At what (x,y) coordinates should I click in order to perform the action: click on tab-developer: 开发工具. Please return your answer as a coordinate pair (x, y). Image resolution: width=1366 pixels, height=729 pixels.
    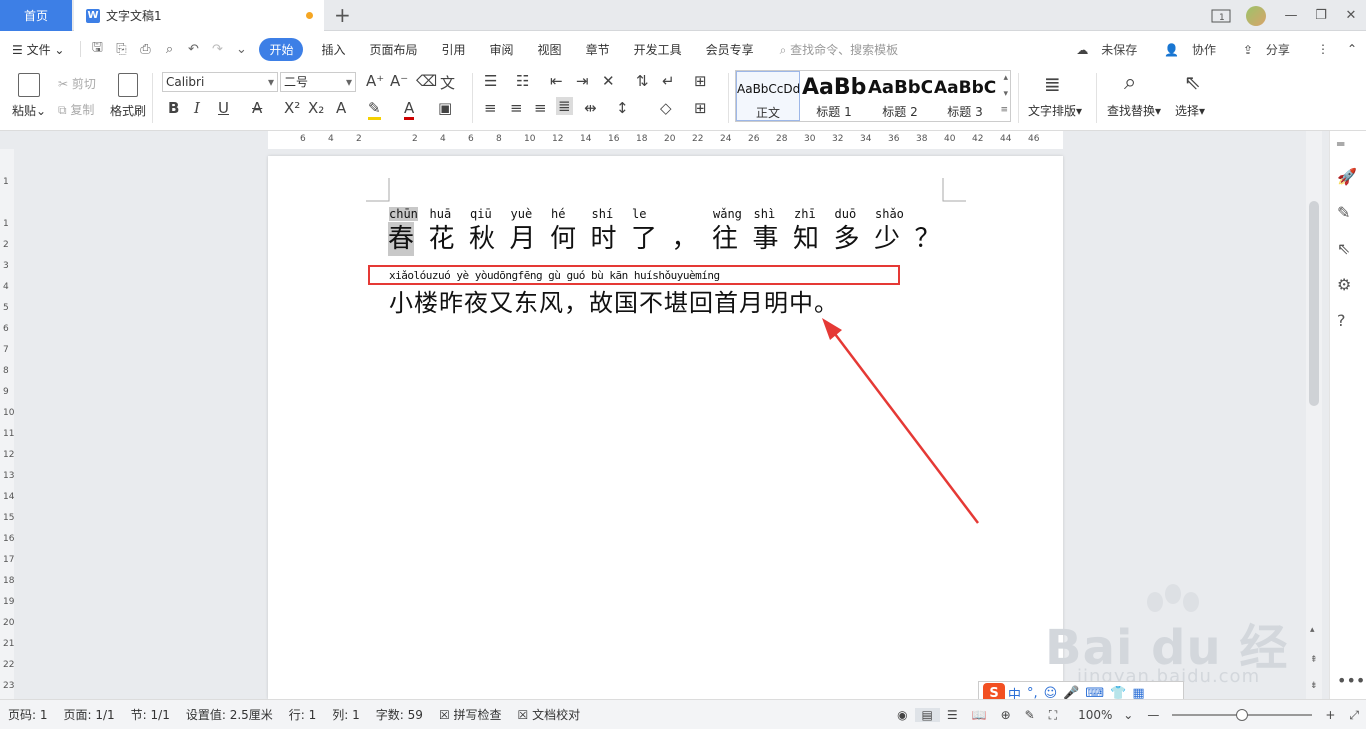
    Looking at the image, I should click on (658, 49).